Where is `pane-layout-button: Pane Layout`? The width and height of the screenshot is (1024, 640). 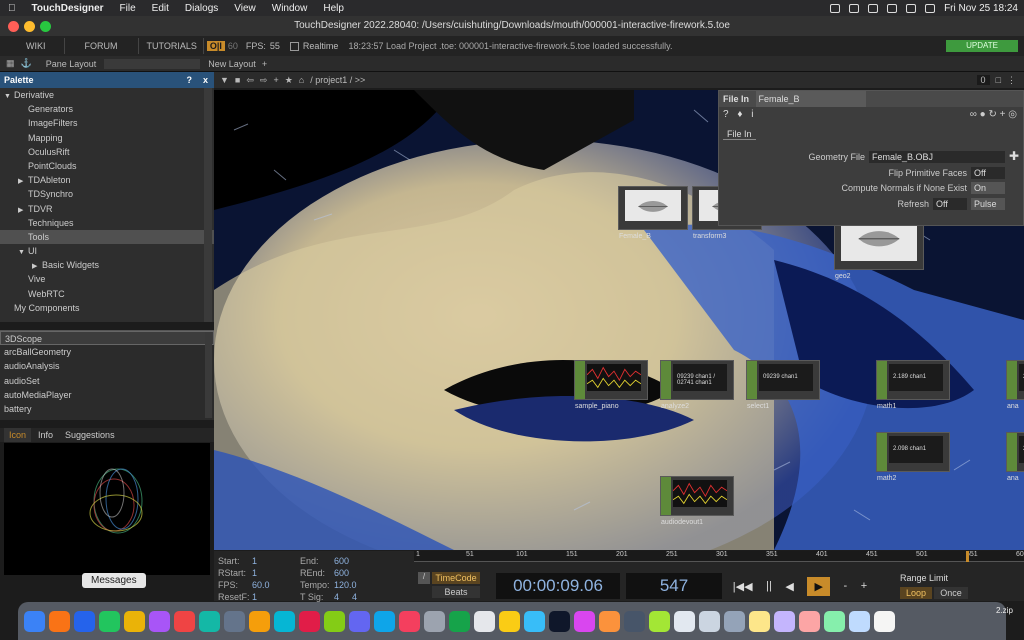 pane-layout-button: Pane Layout is located at coordinates (71, 64).